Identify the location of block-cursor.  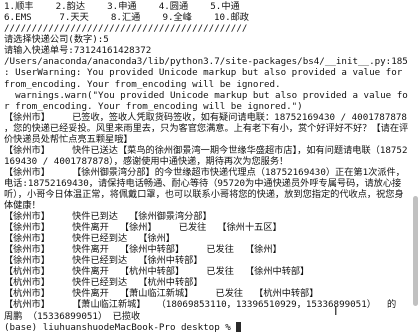
(239, 327).